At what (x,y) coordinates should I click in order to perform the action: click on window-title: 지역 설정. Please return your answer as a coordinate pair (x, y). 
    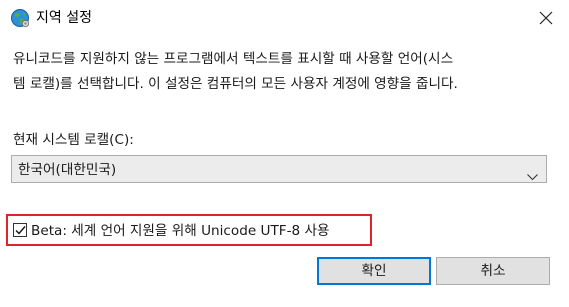
    Looking at the image, I should click on (64, 18).